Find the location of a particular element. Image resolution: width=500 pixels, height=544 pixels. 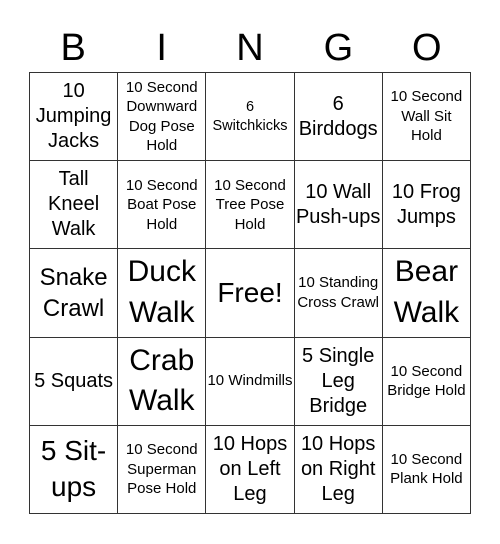

cell-label: 10 Hops on Left Leg is located at coordinates (250, 468).